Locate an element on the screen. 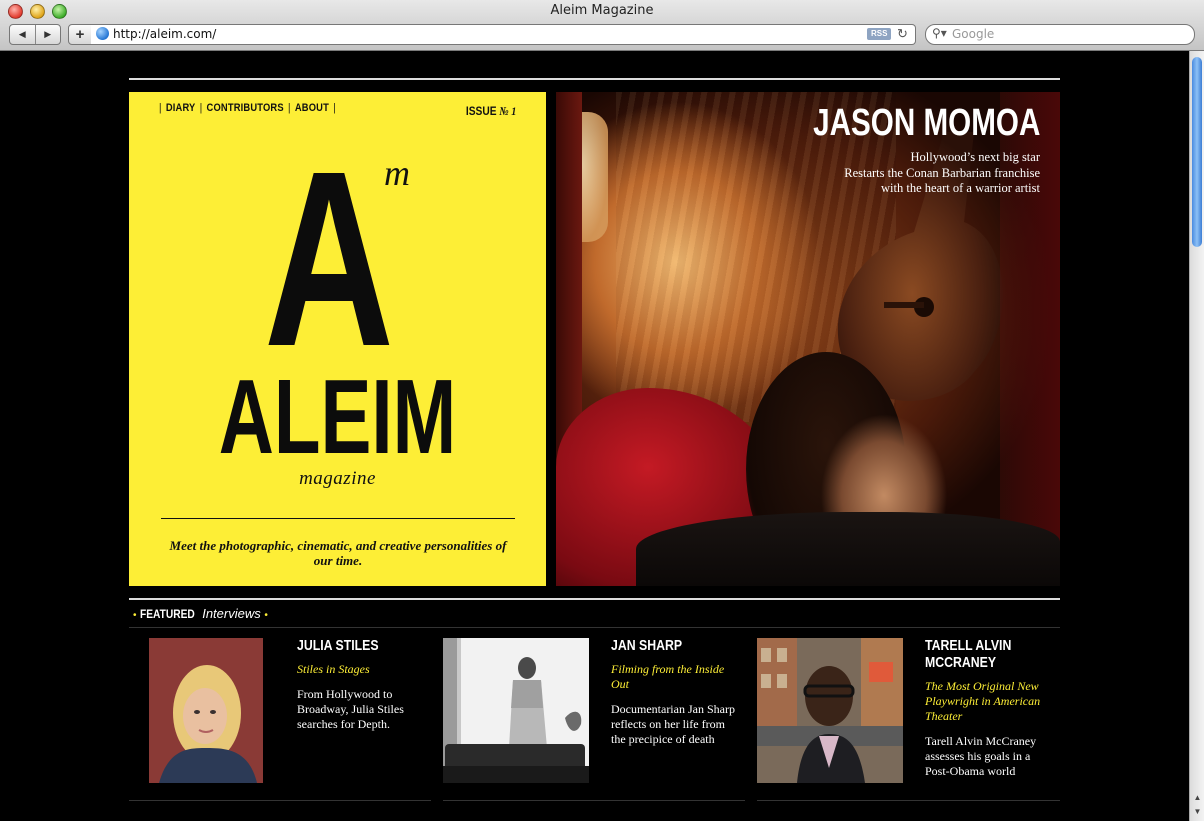 This screenshot has height=821, width=1204. scroll-up-arrow: ▲ is located at coordinates (1197, 797).